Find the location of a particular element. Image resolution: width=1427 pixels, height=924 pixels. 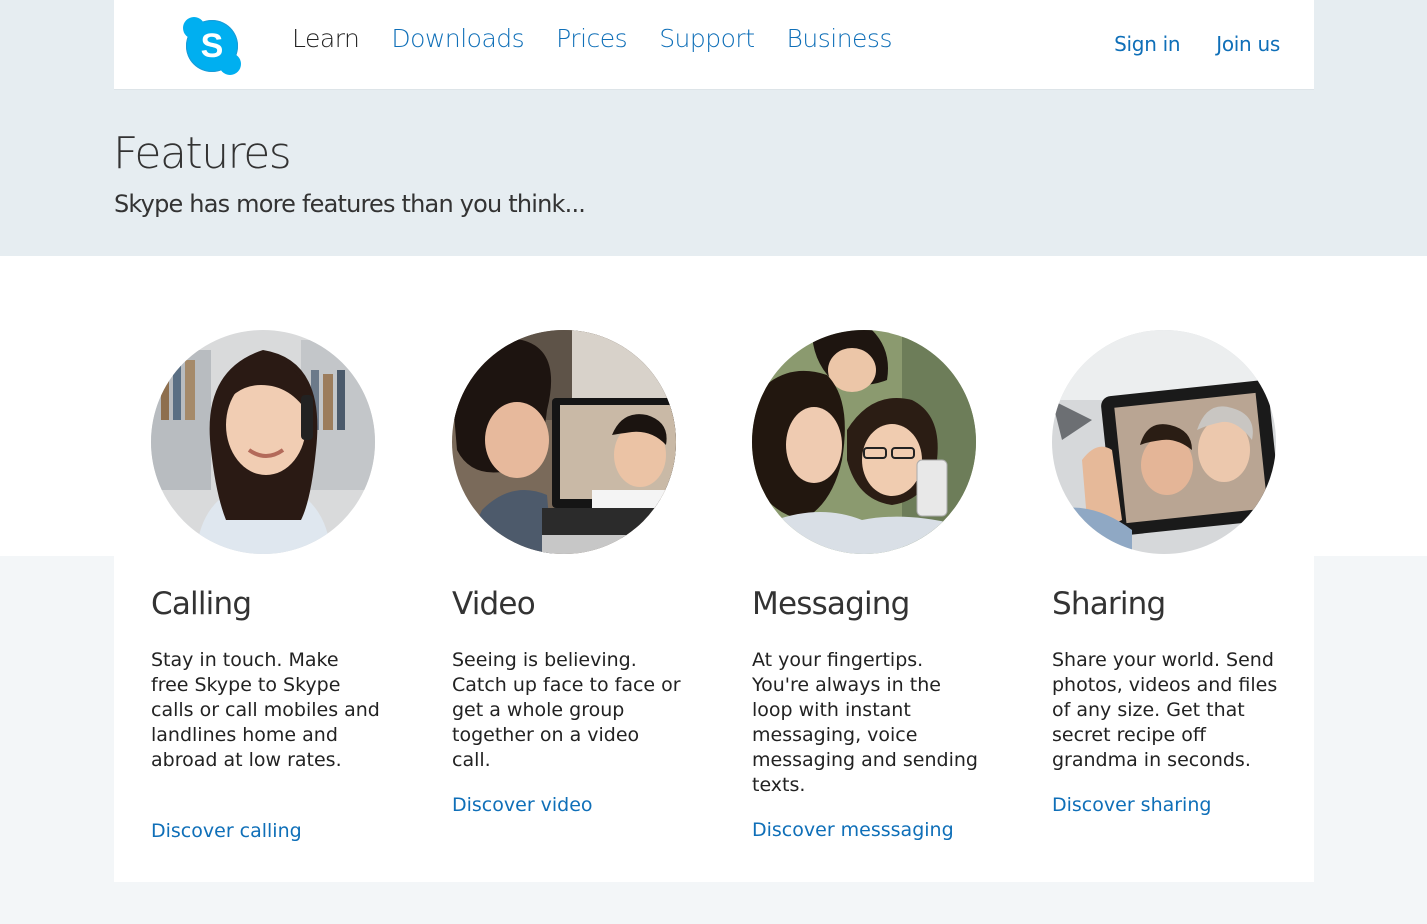

nav-links: Learn Downloads Prices Support Business is located at coordinates (592, 38).